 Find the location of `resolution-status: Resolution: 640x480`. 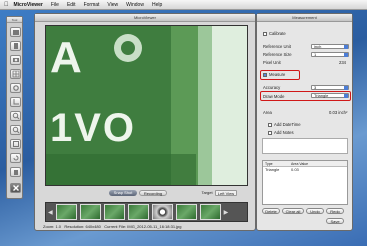

resolution-status: Resolution: 640x480 is located at coordinates (82, 226).